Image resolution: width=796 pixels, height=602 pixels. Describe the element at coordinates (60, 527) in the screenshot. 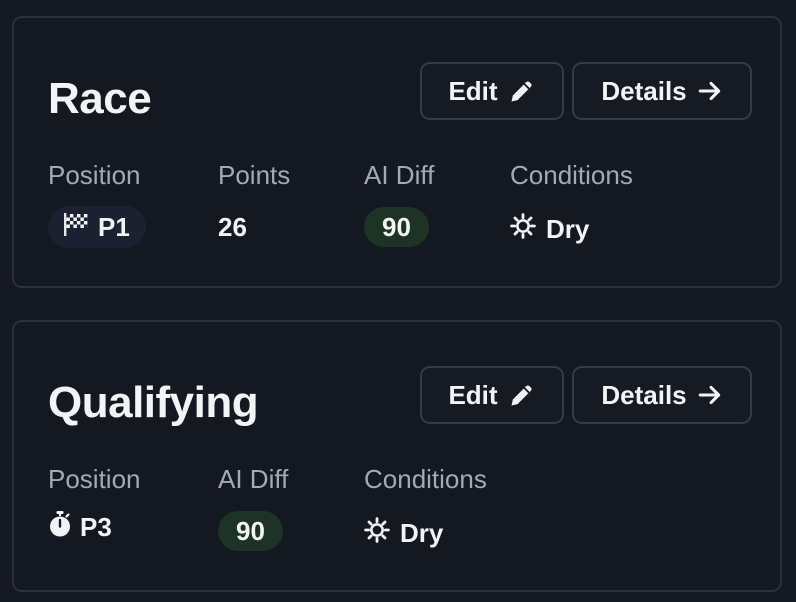

I see `stopwatch-icon` at that location.